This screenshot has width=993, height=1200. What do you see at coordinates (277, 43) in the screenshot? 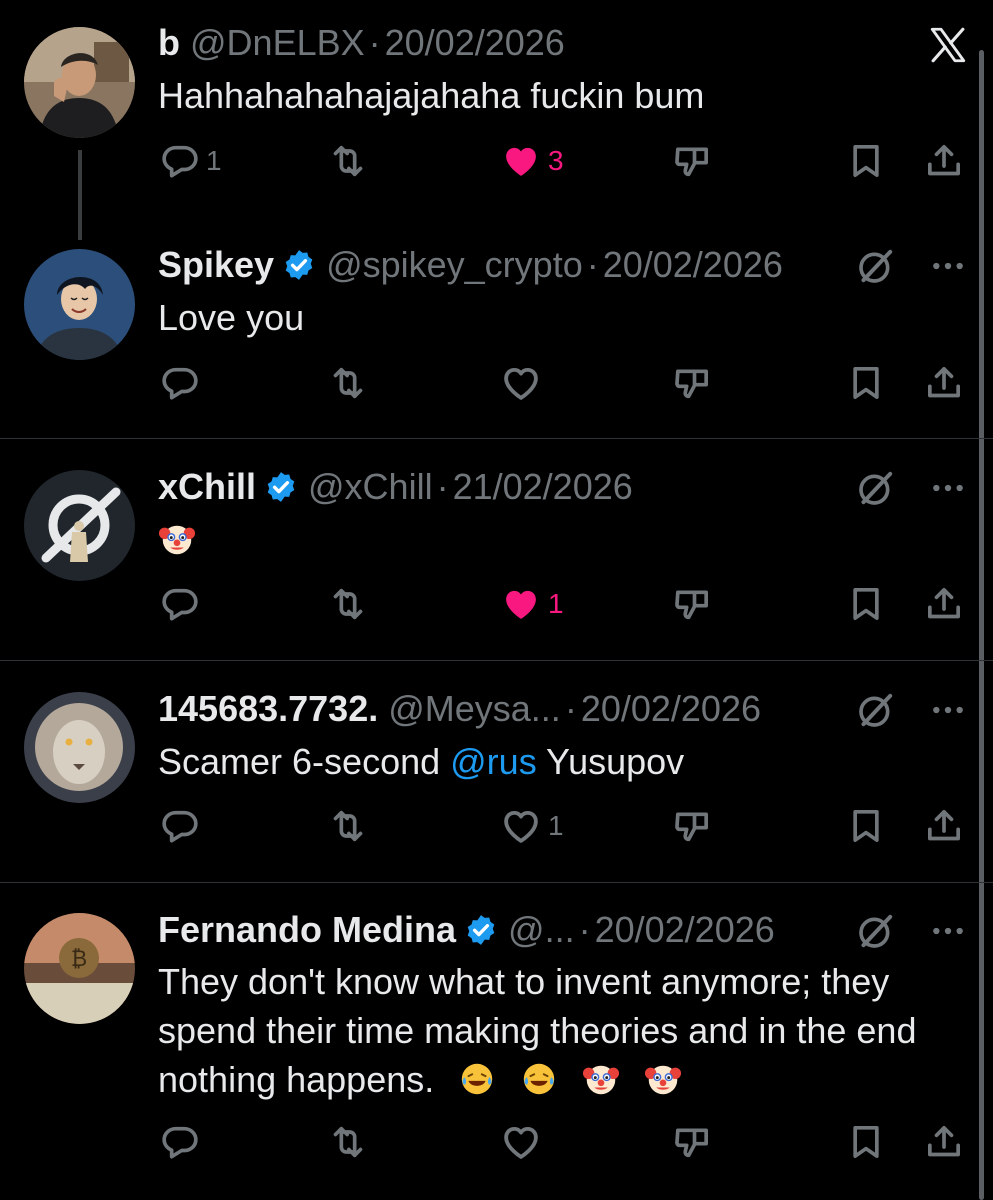
I see `user-handle: @DnELBX` at bounding box center [277, 43].